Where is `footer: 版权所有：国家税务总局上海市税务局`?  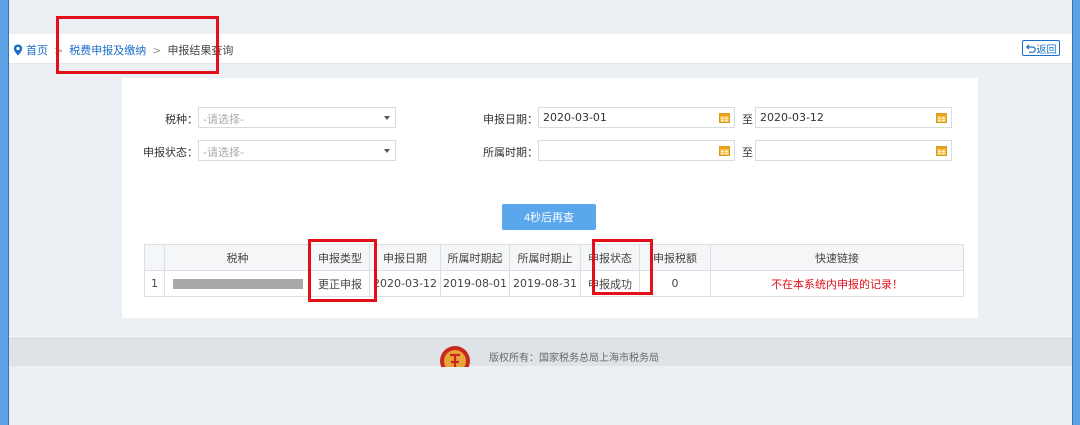
footer: 版权所有：国家税务总局上海市税务局 is located at coordinates (540, 352).